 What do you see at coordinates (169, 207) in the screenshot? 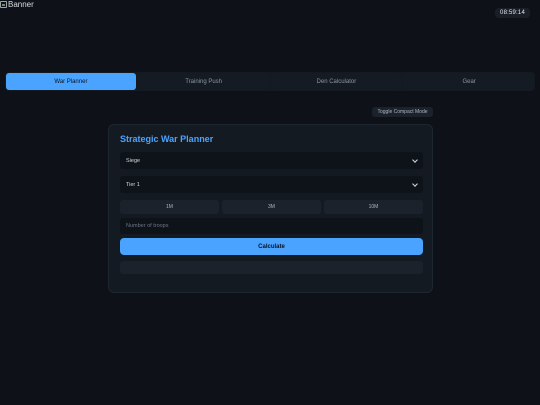
I see `preset-1m-button: 1M` at bounding box center [169, 207].